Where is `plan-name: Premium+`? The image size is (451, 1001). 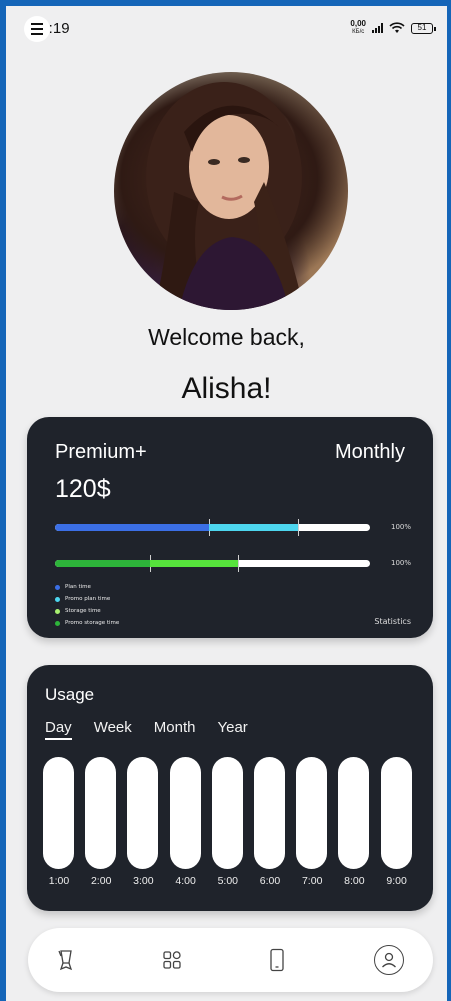 plan-name: Premium+ is located at coordinates (101, 452).